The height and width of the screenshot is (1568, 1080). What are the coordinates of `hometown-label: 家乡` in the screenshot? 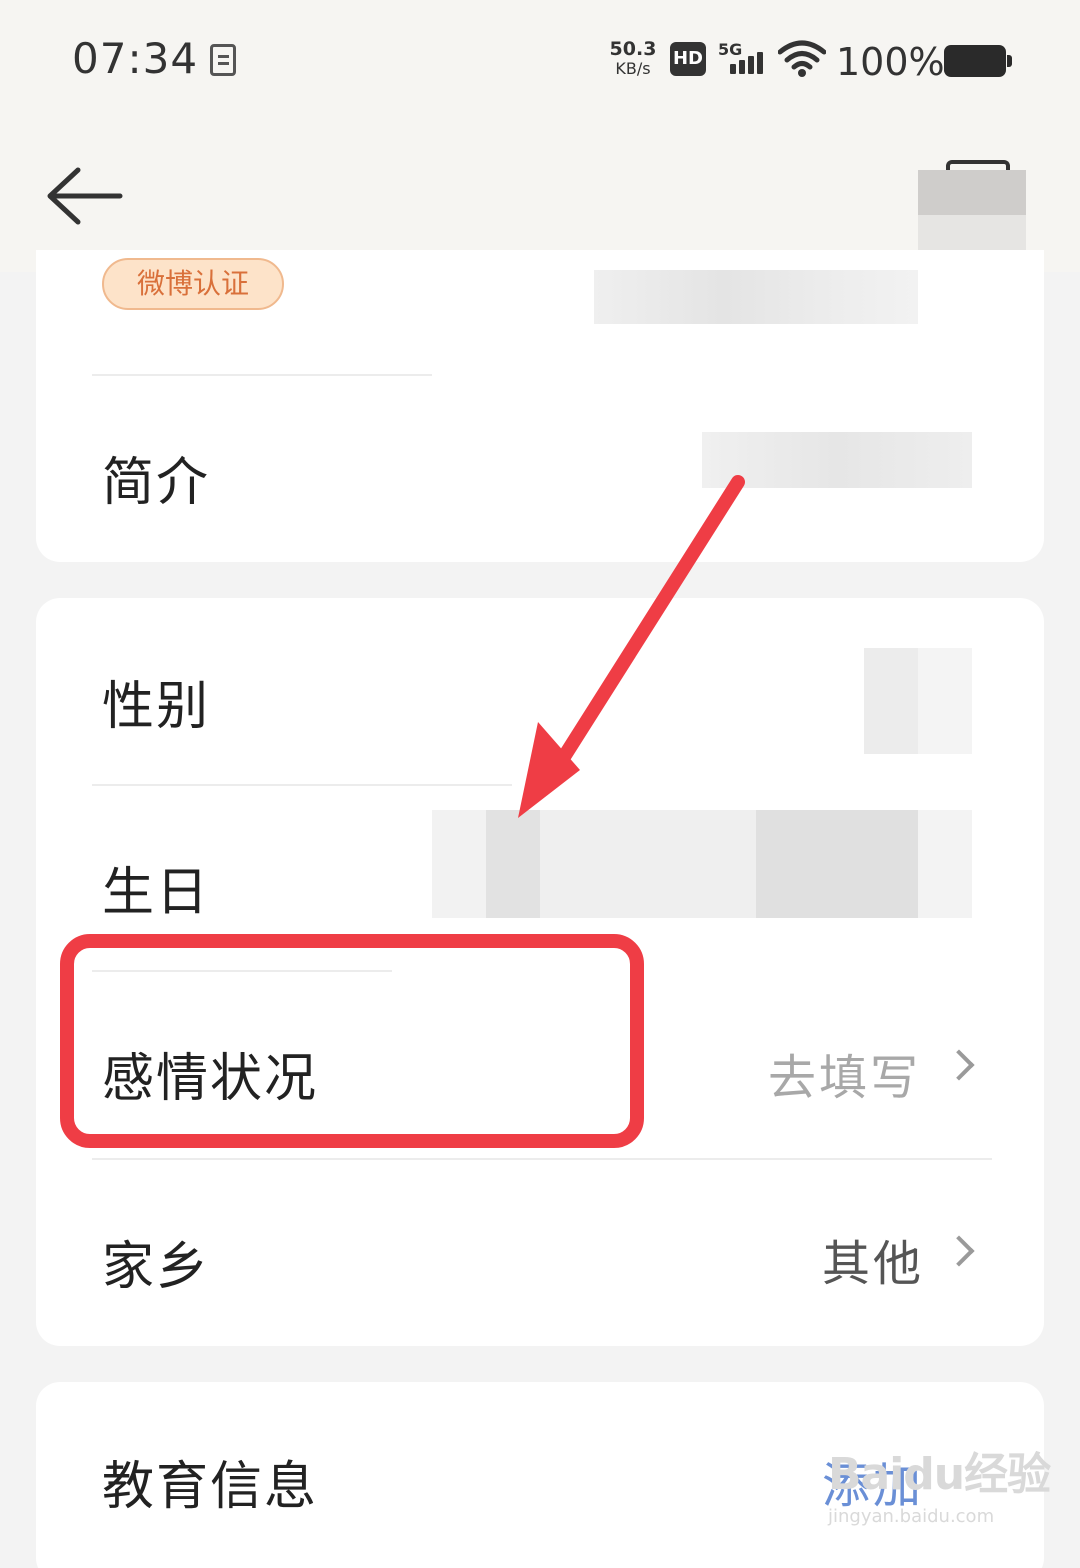 It's located at (156, 1267).